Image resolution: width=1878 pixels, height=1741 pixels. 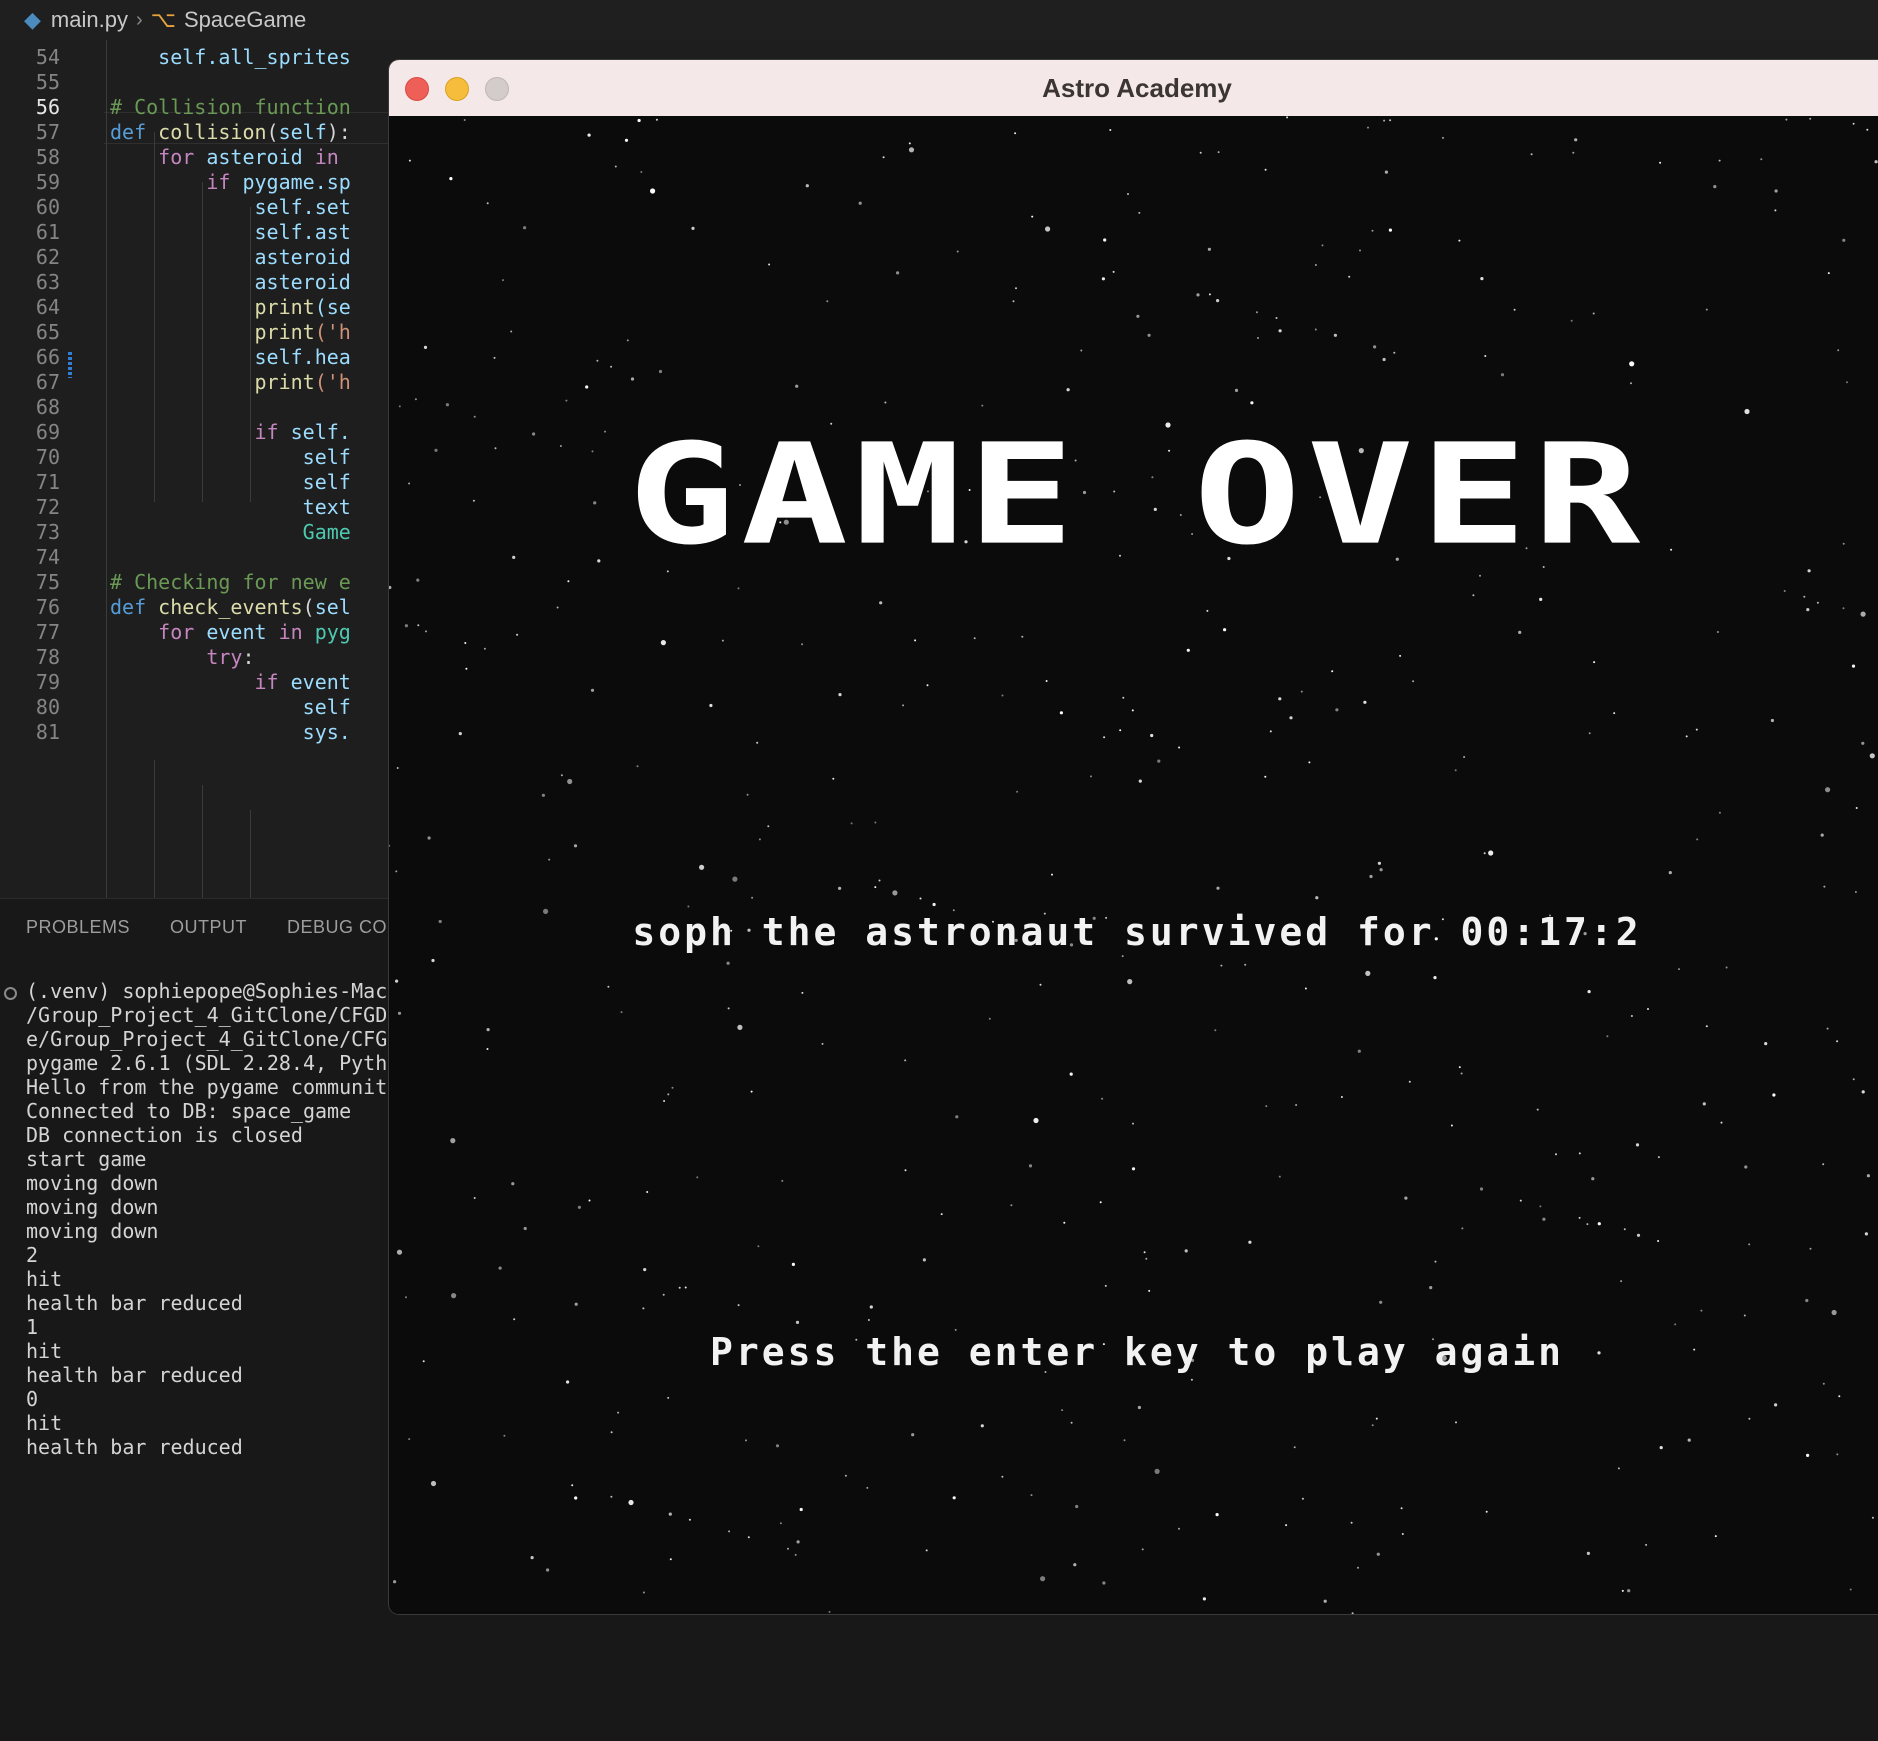 What do you see at coordinates (78, 927) in the screenshot?
I see `tab-problems: PROBLEMS` at bounding box center [78, 927].